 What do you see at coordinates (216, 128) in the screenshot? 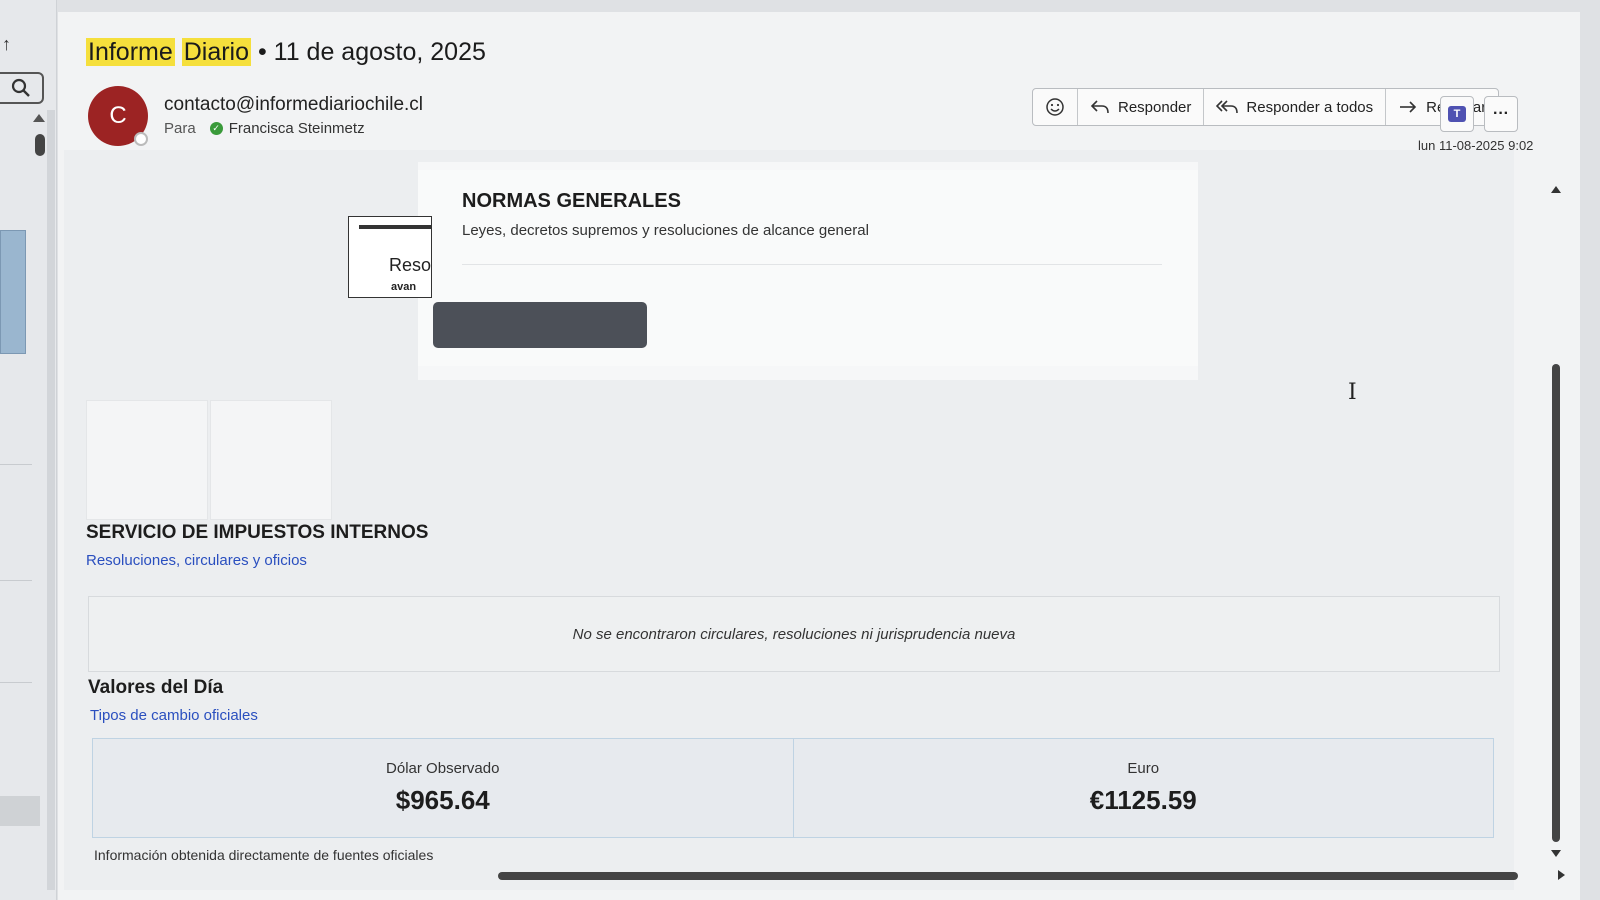
I see `verified-check-icon: ✓` at bounding box center [216, 128].